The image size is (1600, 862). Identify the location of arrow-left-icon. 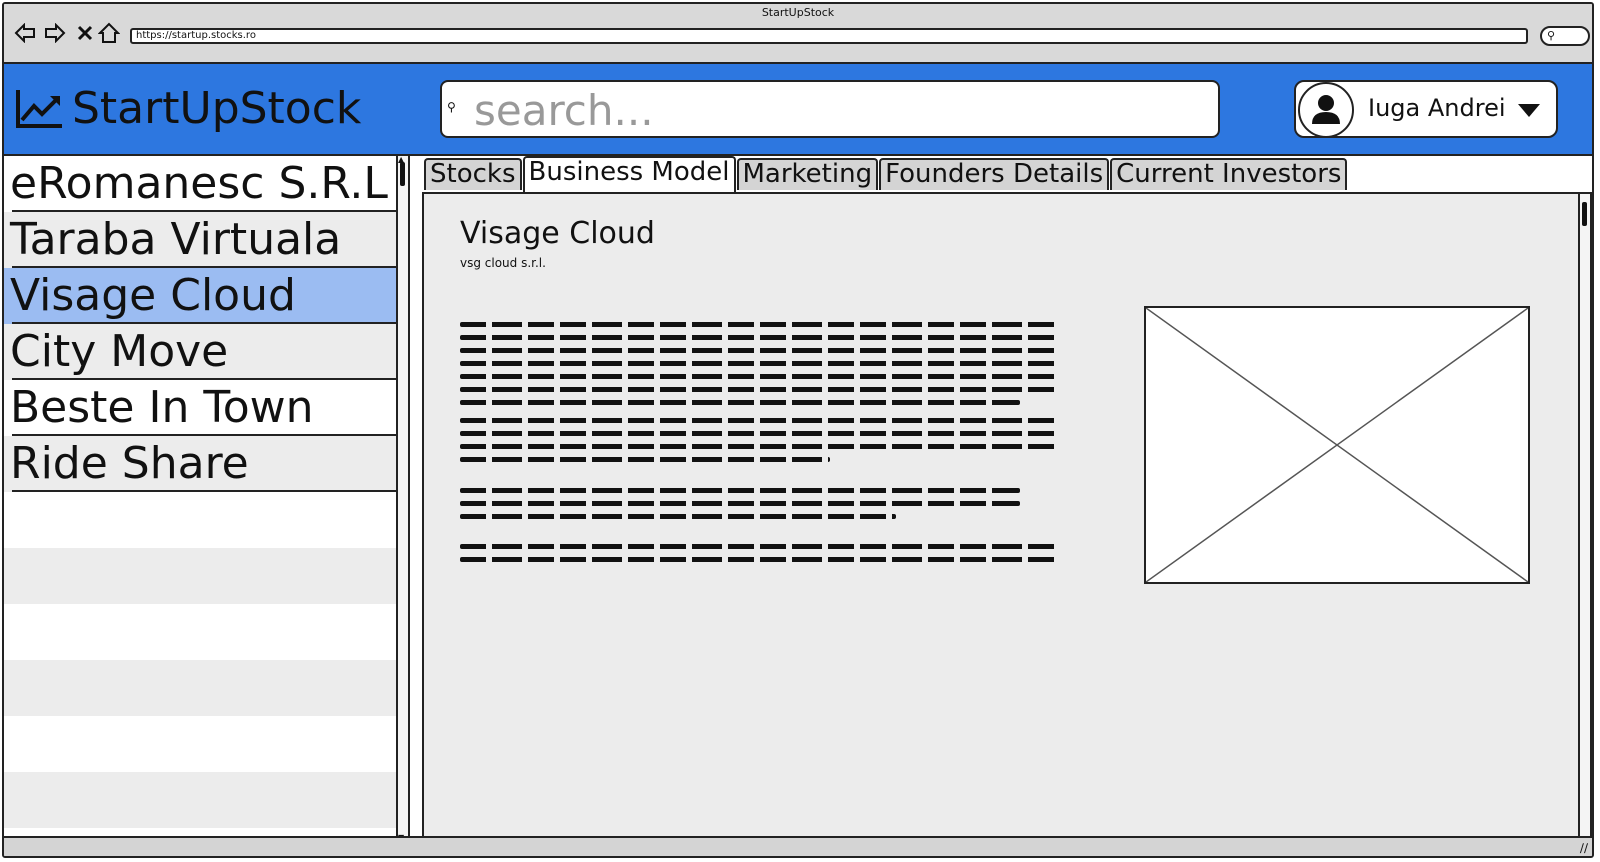
(25, 33).